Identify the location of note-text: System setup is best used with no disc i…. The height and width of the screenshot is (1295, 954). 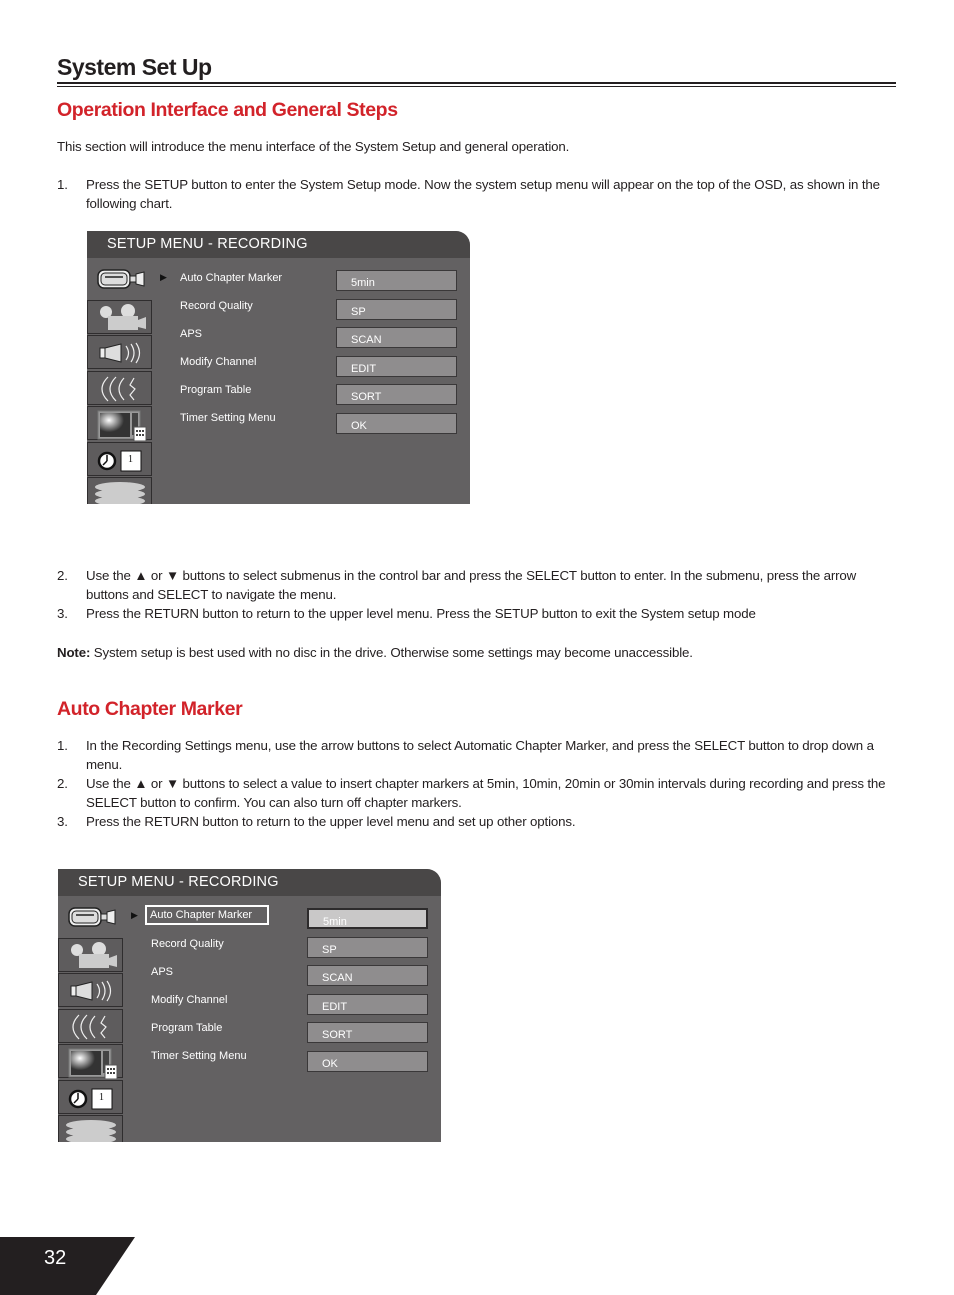
(391, 652).